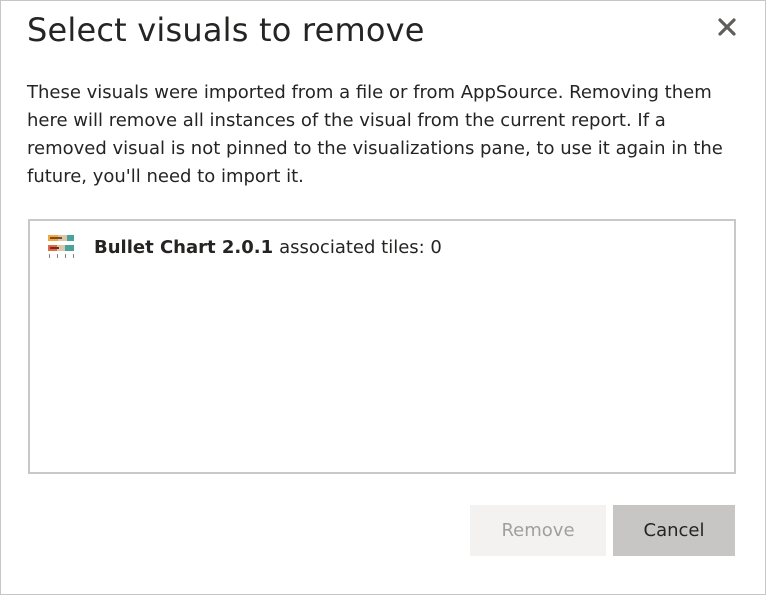 The image size is (766, 595). Describe the element at coordinates (61, 246) in the screenshot. I see `bullet-chart-icon` at that location.